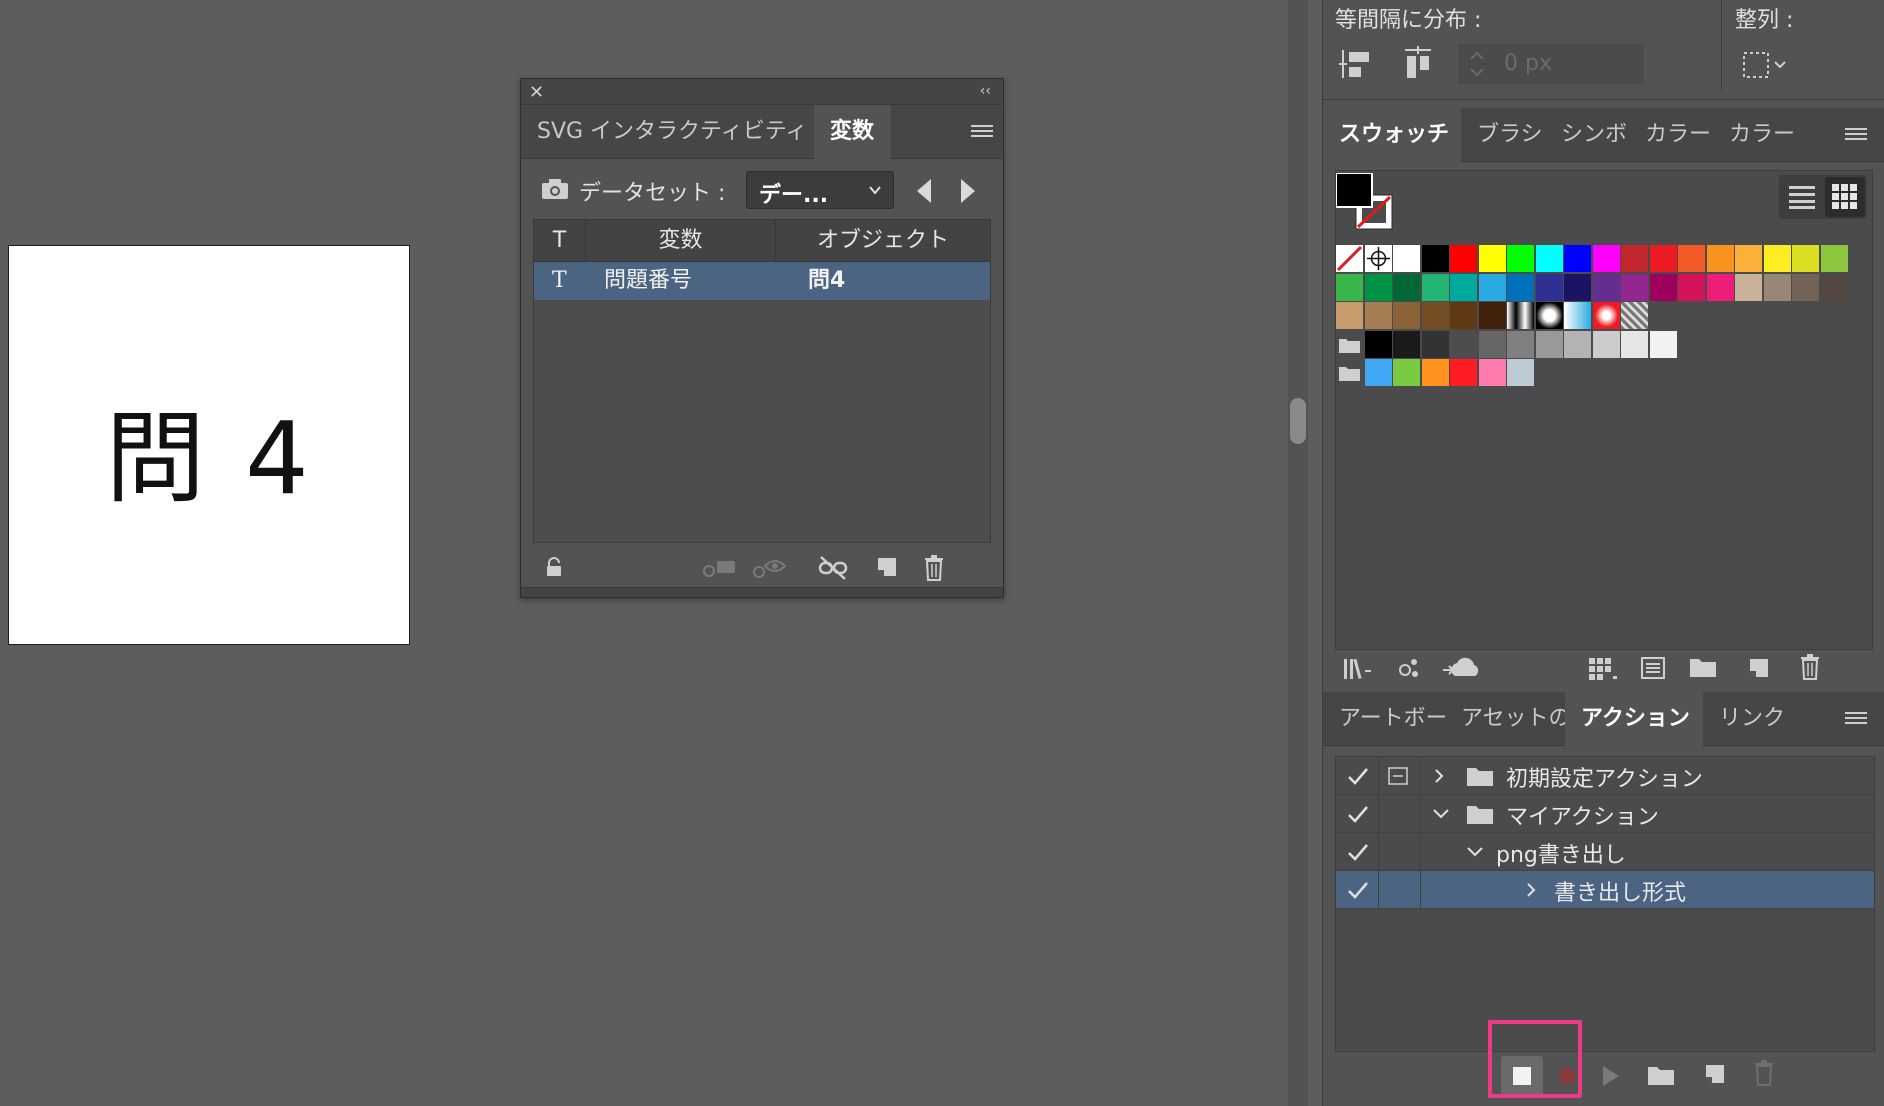  What do you see at coordinates (1356, 64) in the screenshot?
I see `vertical-distribute-space-icon` at bounding box center [1356, 64].